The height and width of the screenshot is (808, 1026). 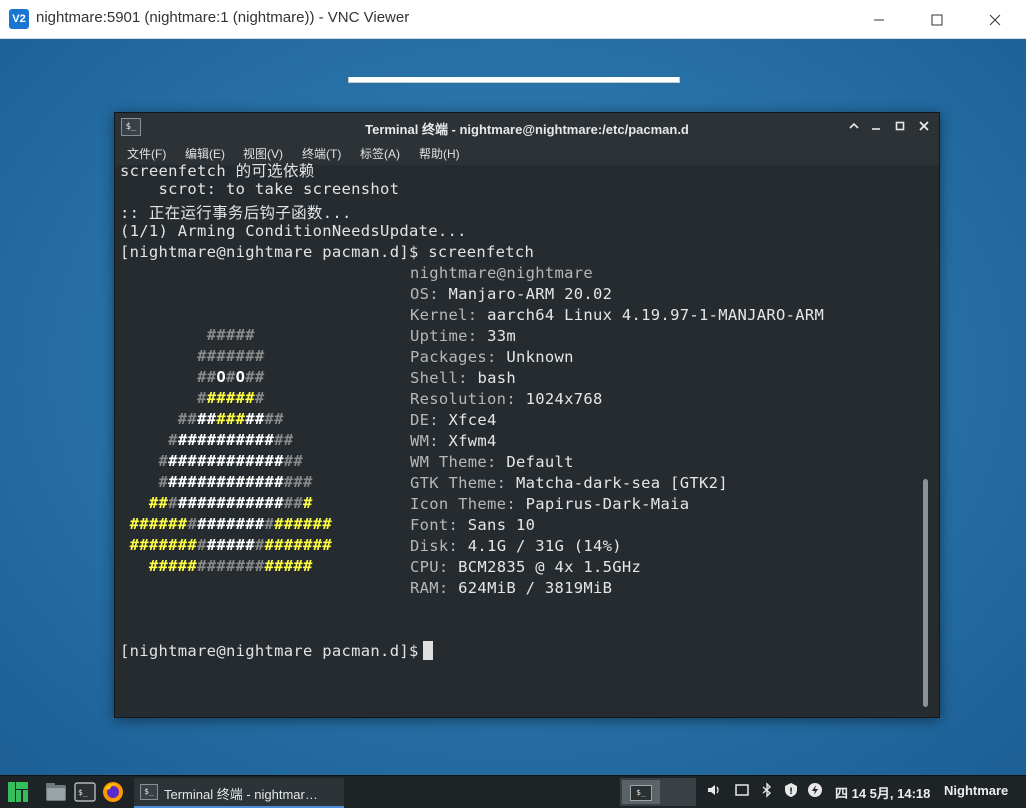 I want to click on minimize-button, so click(x=879, y=19).